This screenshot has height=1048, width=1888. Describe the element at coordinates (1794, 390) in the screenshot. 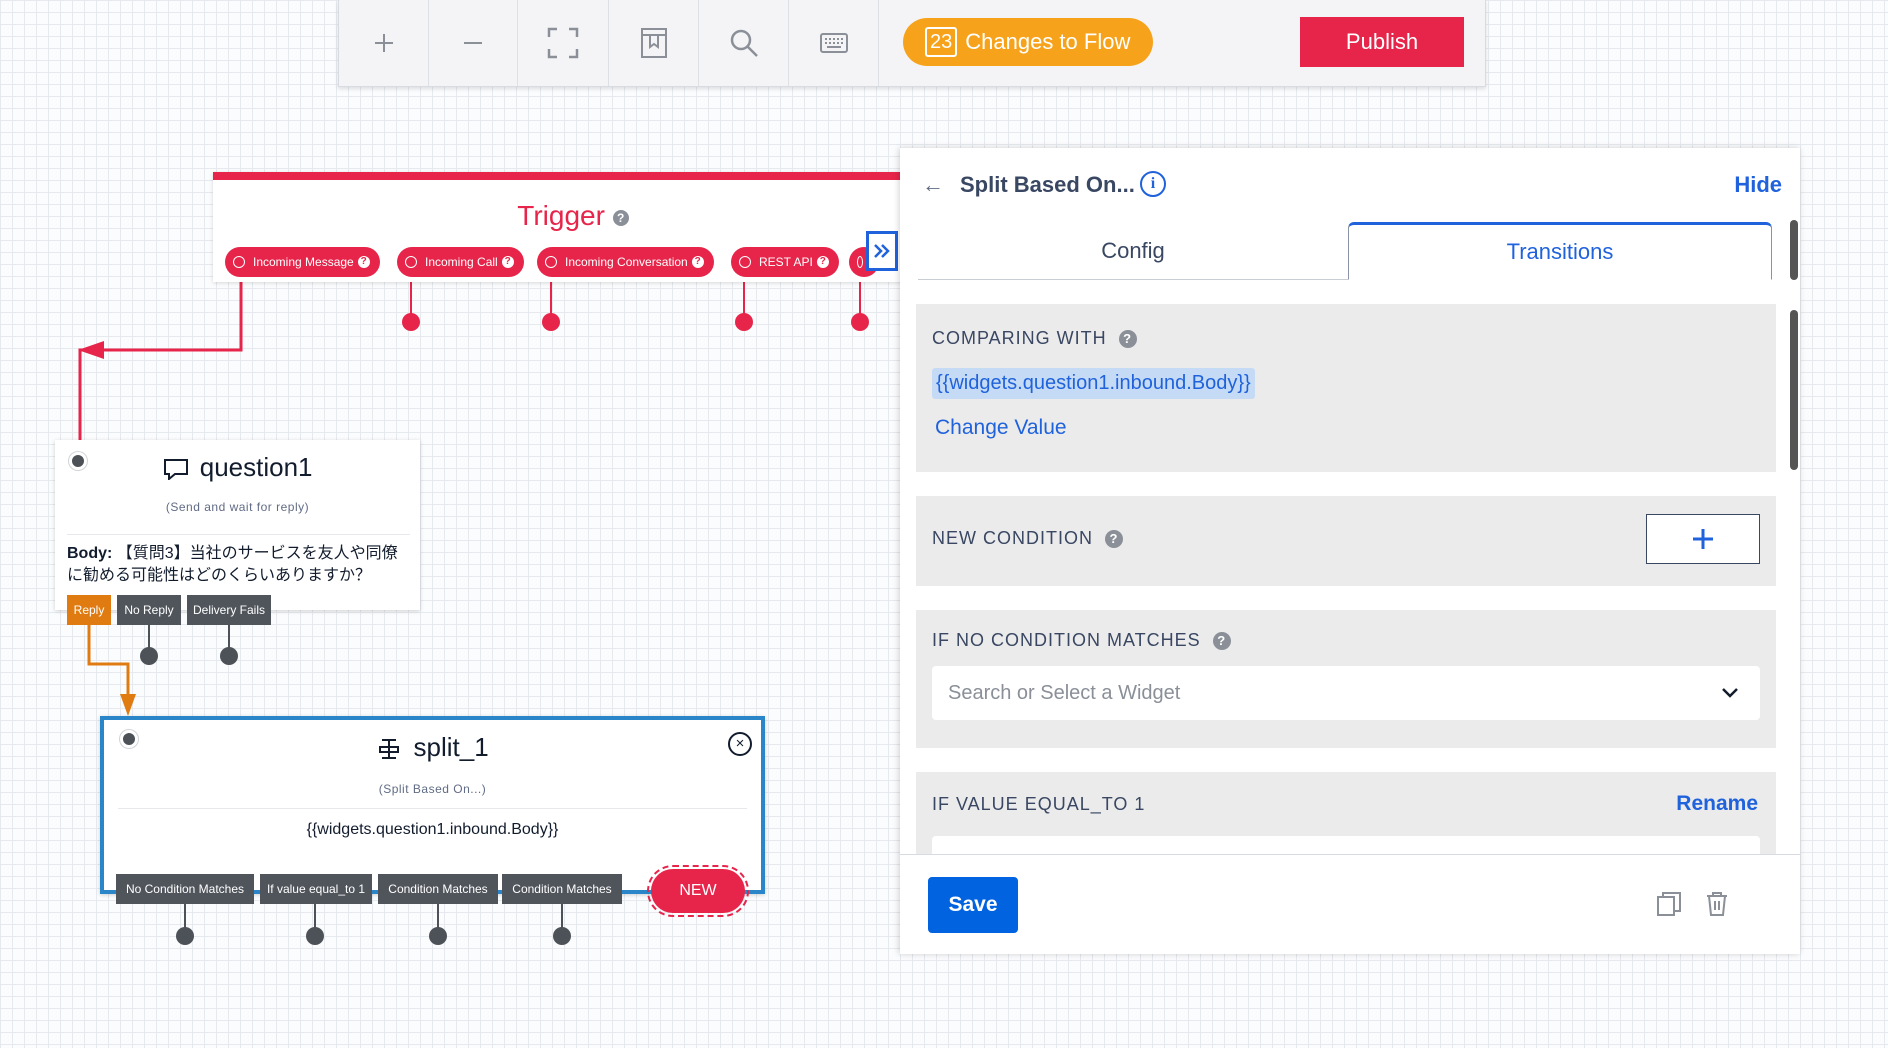

I see `content-scrollbar` at that location.